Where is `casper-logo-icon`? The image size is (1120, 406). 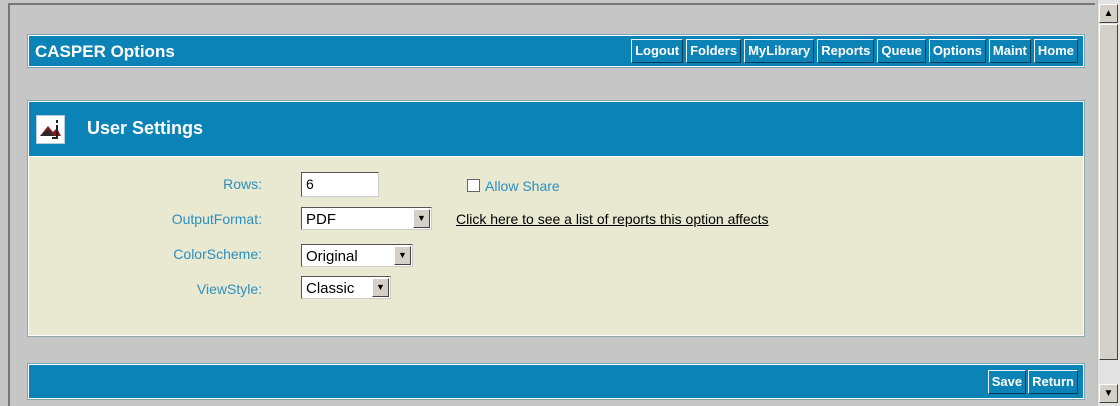 casper-logo-icon is located at coordinates (50, 129).